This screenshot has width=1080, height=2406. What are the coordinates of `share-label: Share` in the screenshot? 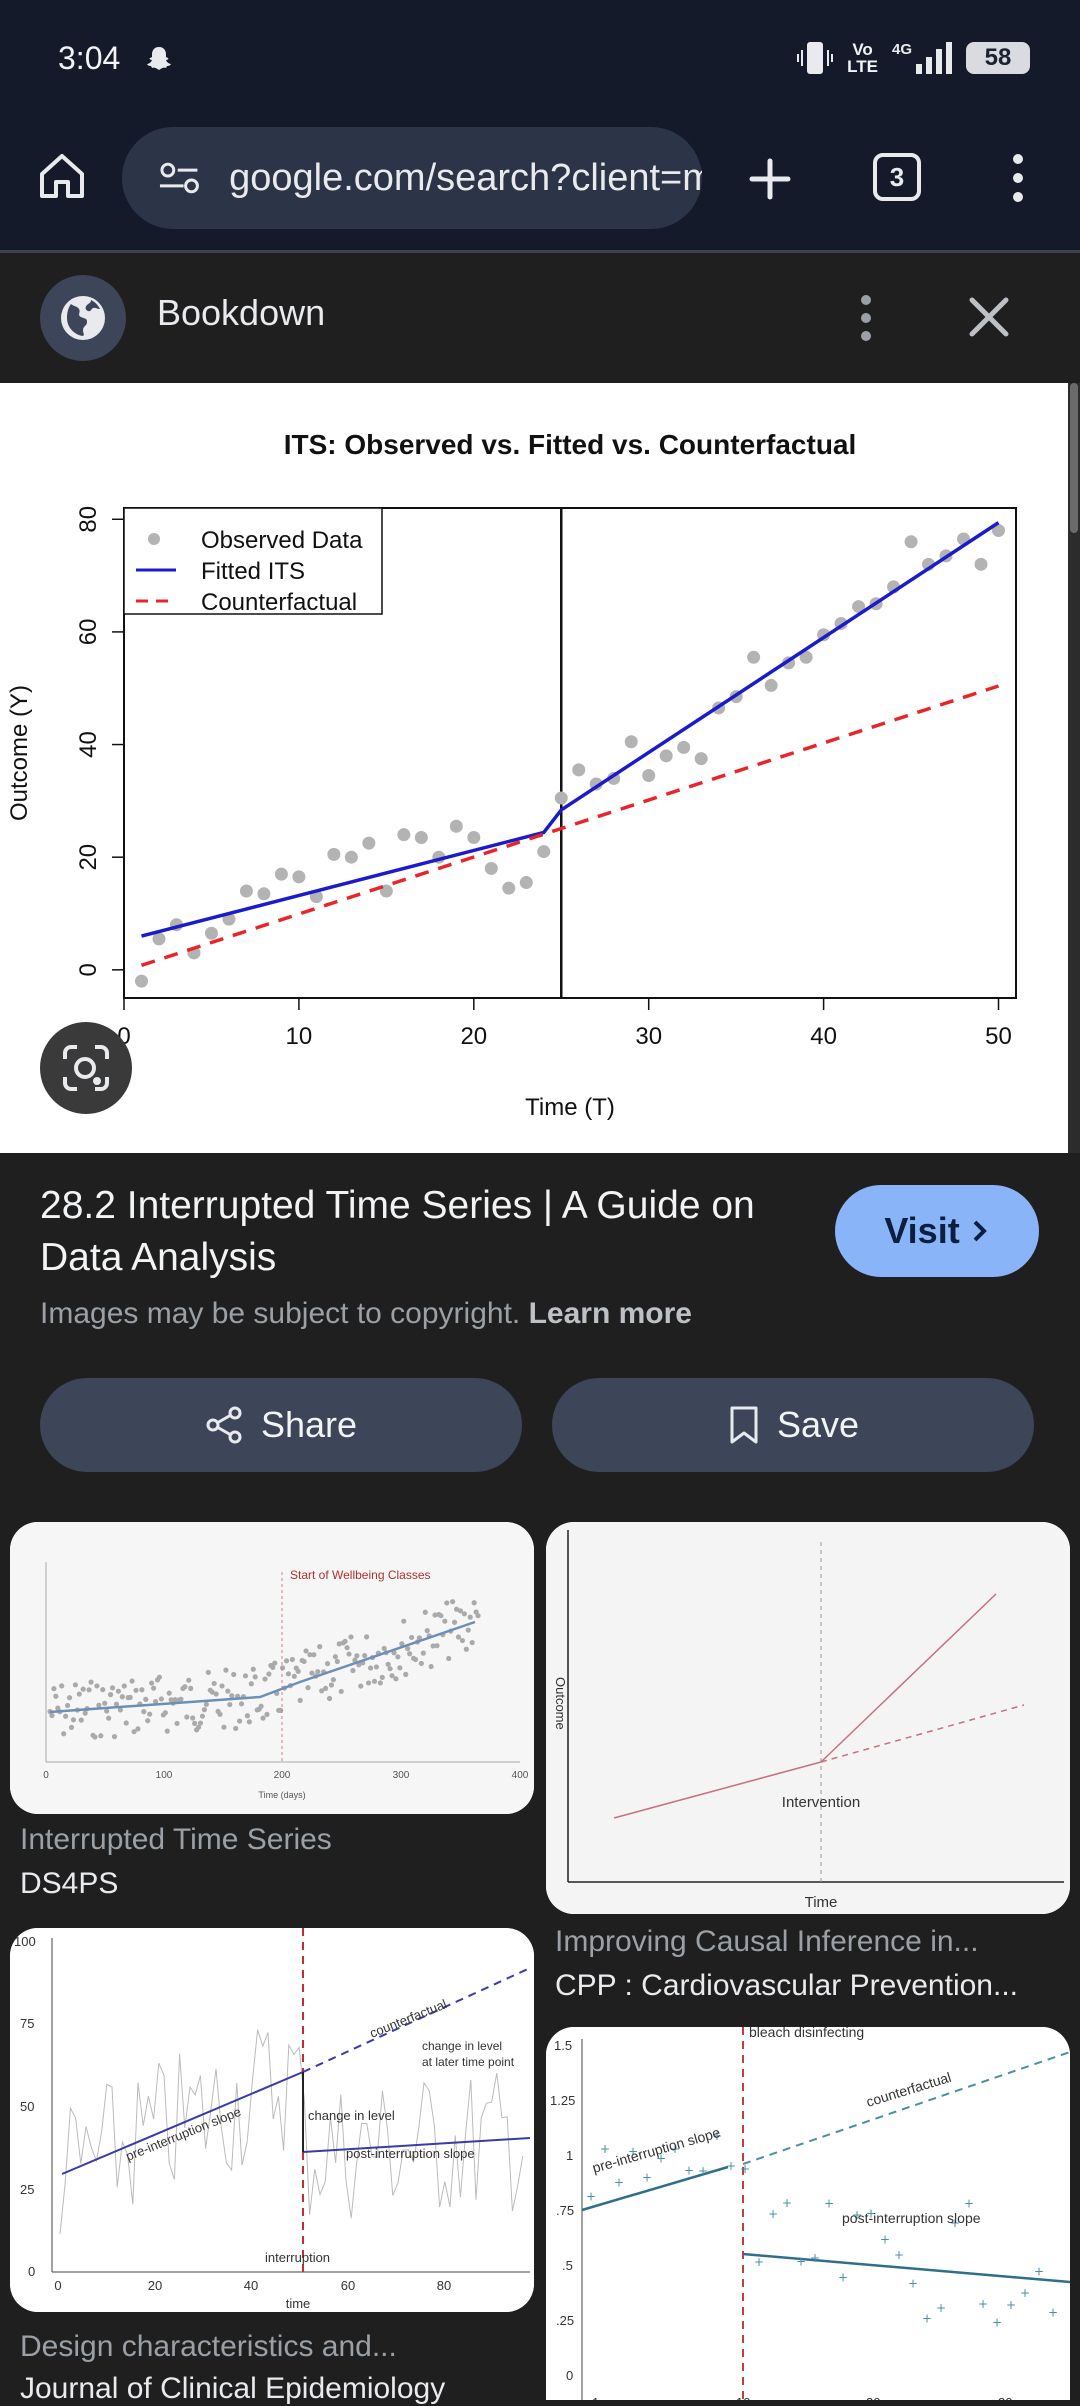 It's located at (309, 1424).